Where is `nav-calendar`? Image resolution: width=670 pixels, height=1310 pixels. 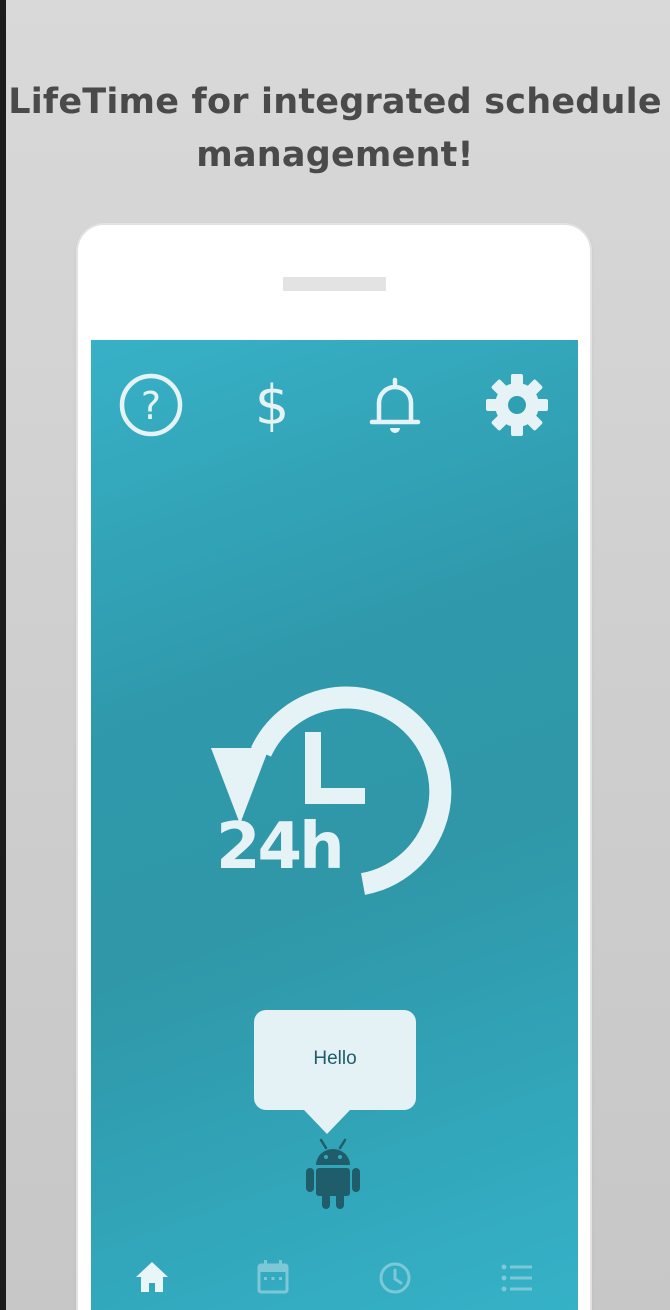
nav-calendar is located at coordinates (273, 1278).